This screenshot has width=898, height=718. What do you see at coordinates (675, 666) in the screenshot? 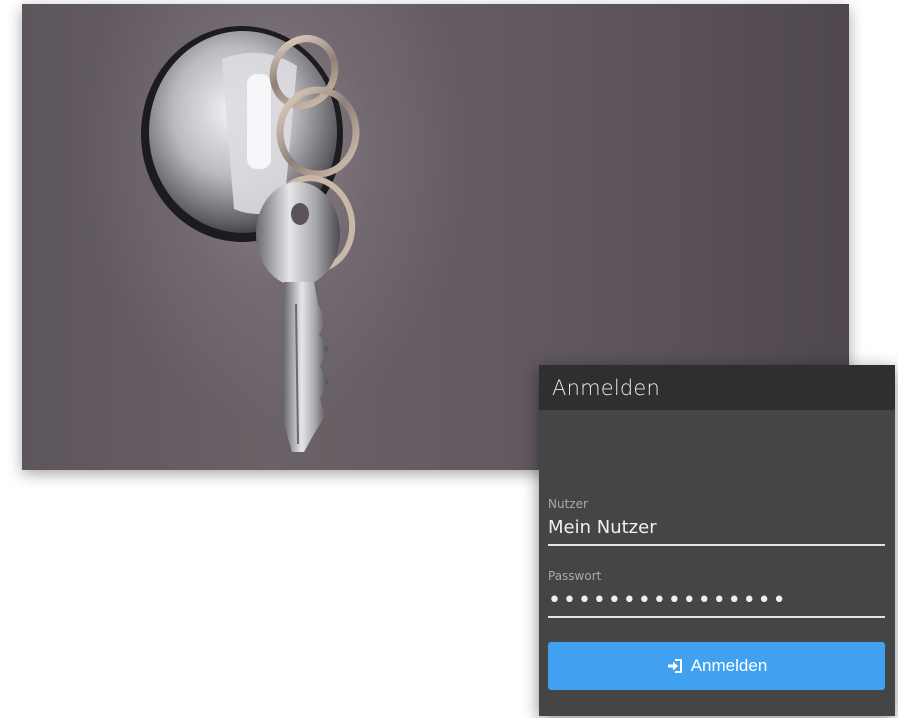
I see `sign-in-icon` at bounding box center [675, 666].